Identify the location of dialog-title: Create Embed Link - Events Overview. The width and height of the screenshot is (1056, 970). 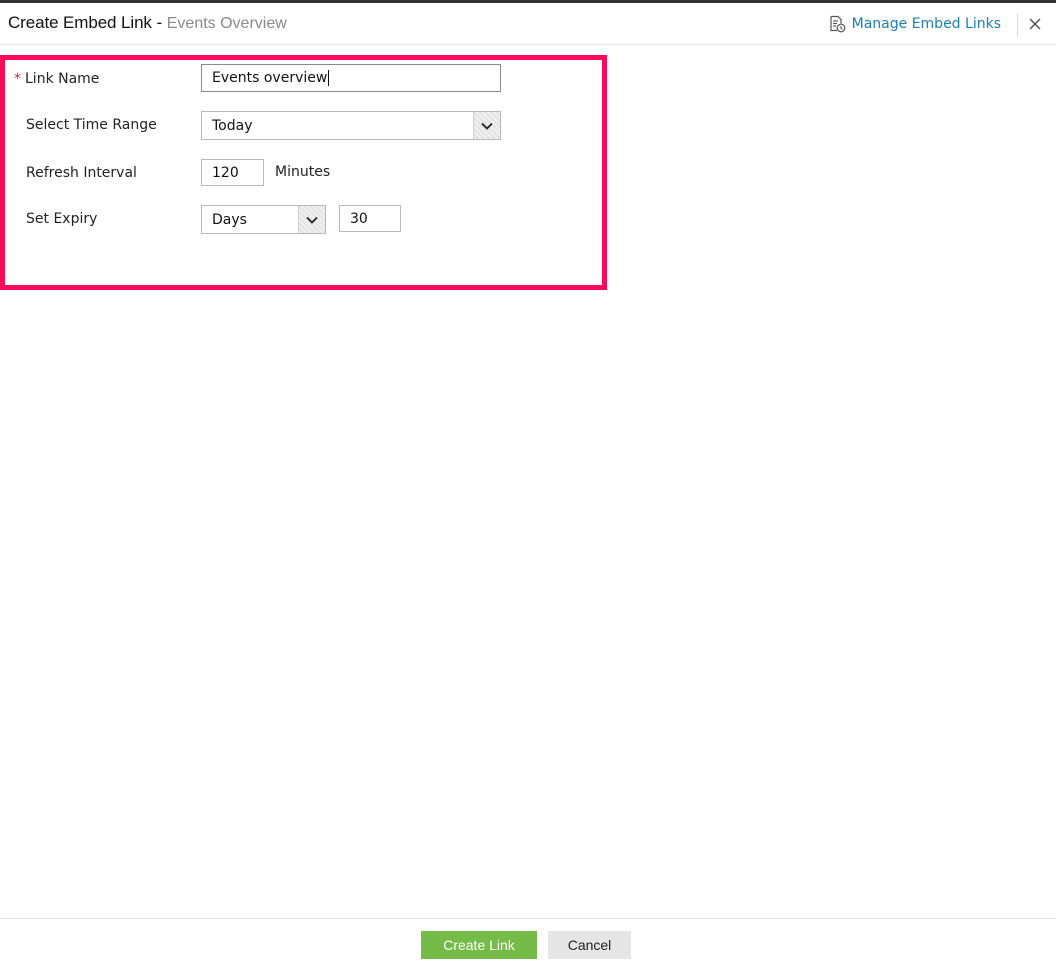
(147, 23).